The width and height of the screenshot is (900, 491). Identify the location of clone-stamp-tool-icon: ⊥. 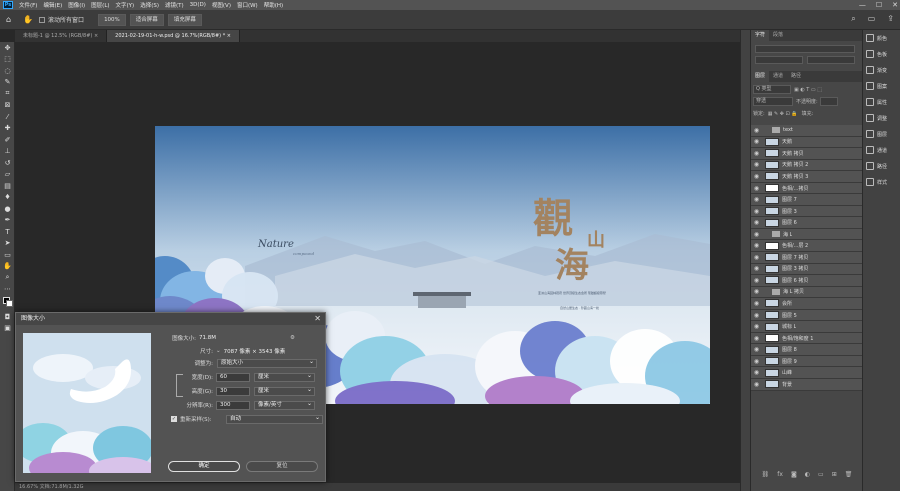
(7, 152).